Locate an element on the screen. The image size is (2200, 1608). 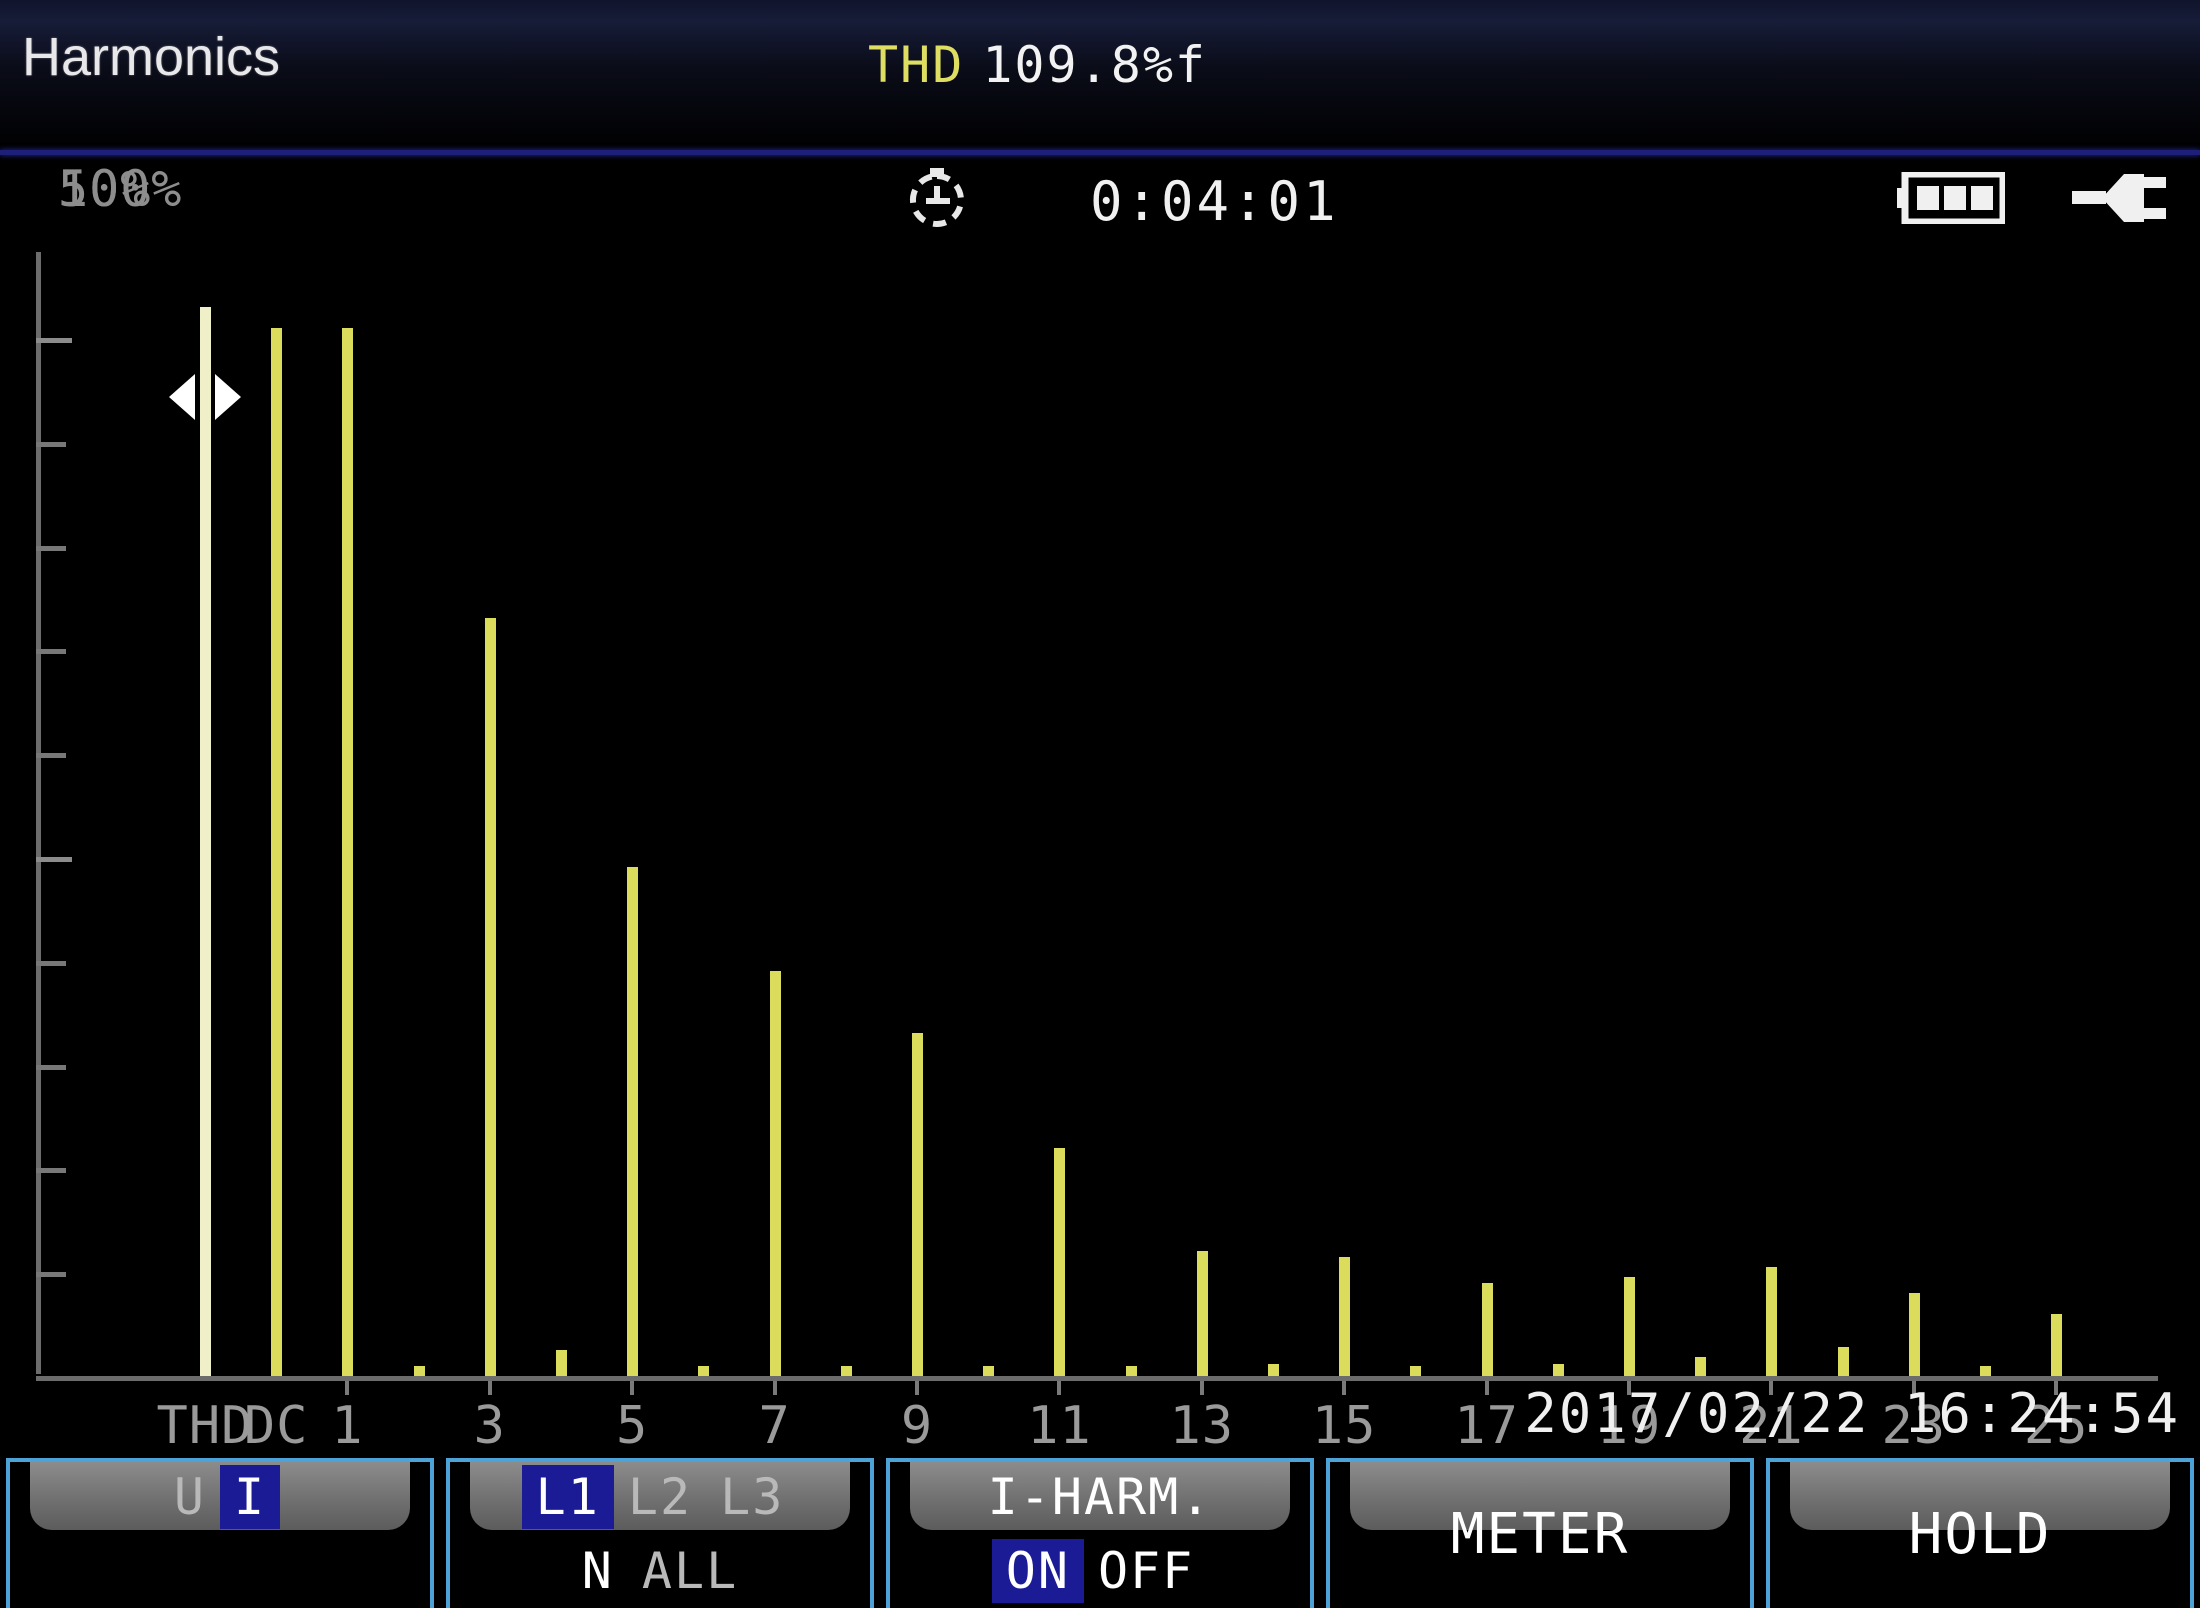
softkey-bottom-row: N ALL is located at coordinates (660, 1570).